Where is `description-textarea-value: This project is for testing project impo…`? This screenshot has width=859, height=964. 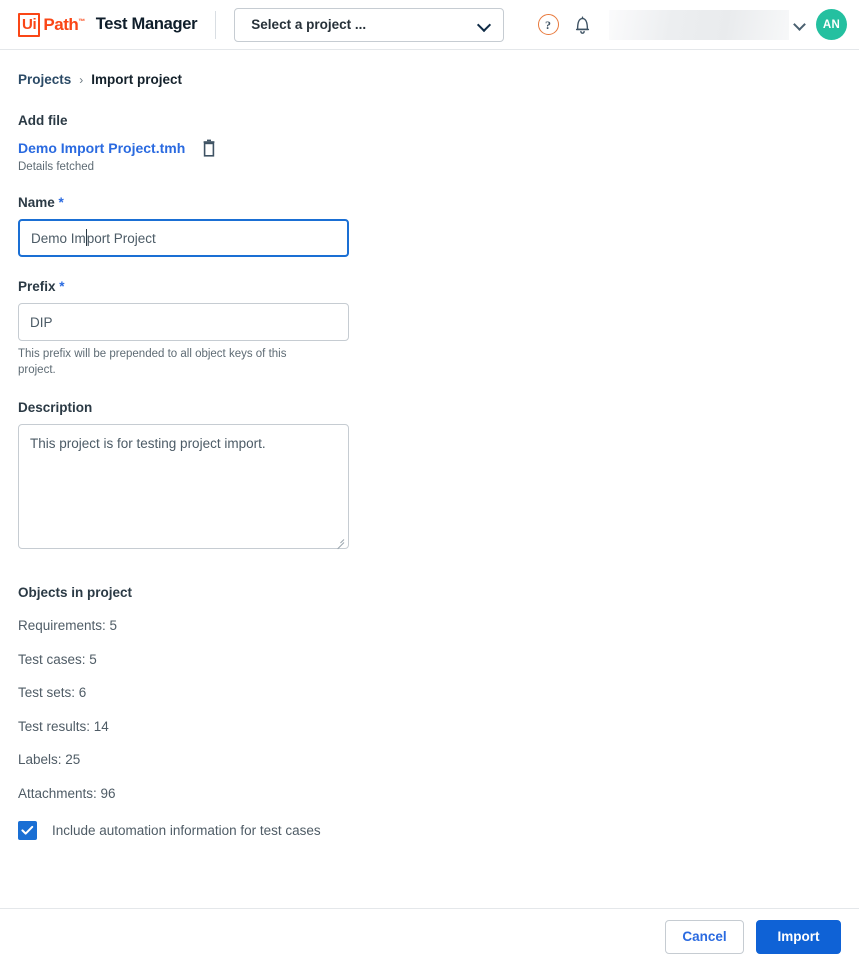
description-textarea-value: This project is for testing project impo… is located at coordinates (148, 444).